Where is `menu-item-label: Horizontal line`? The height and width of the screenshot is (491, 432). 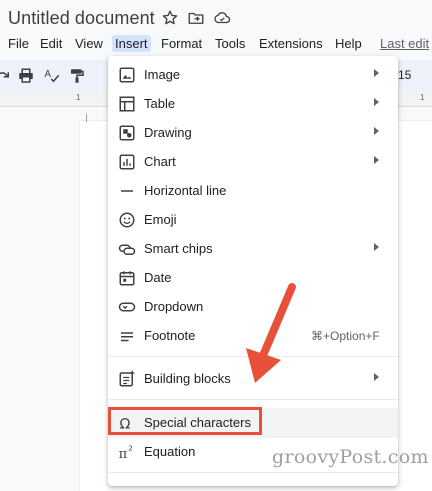 menu-item-label: Horizontal line is located at coordinates (185, 190).